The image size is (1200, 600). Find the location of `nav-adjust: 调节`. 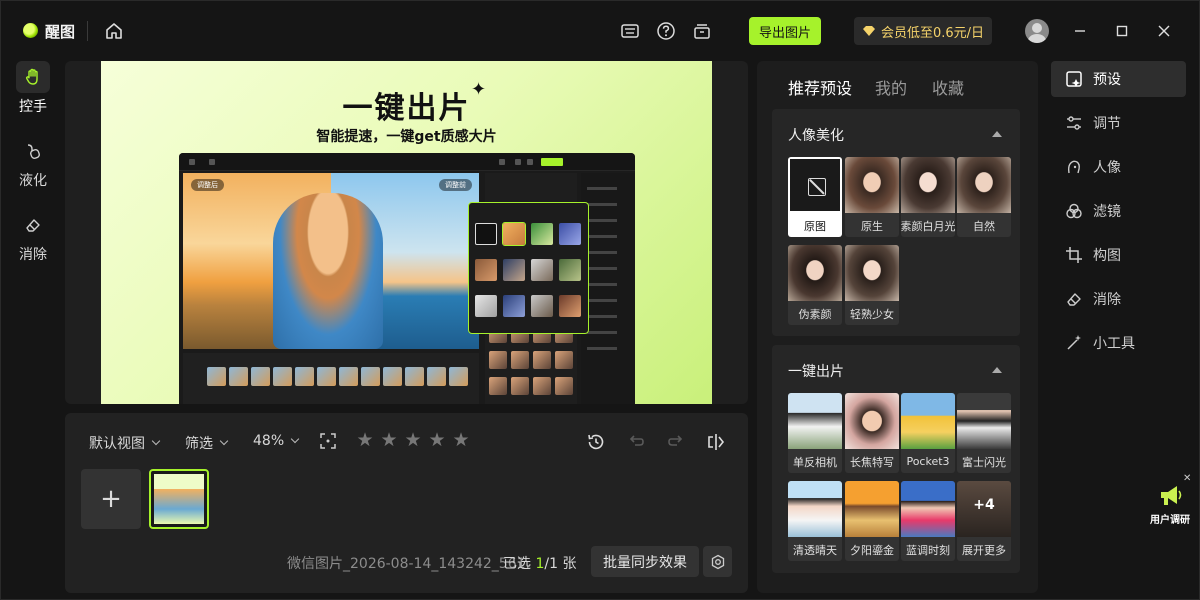

nav-adjust: 调节 is located at coordinates (1118, 123).